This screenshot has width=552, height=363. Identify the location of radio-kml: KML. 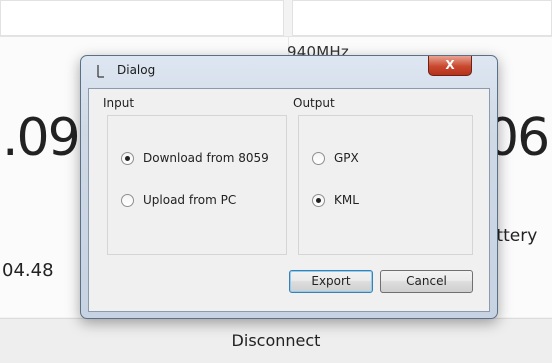
(335, 200).